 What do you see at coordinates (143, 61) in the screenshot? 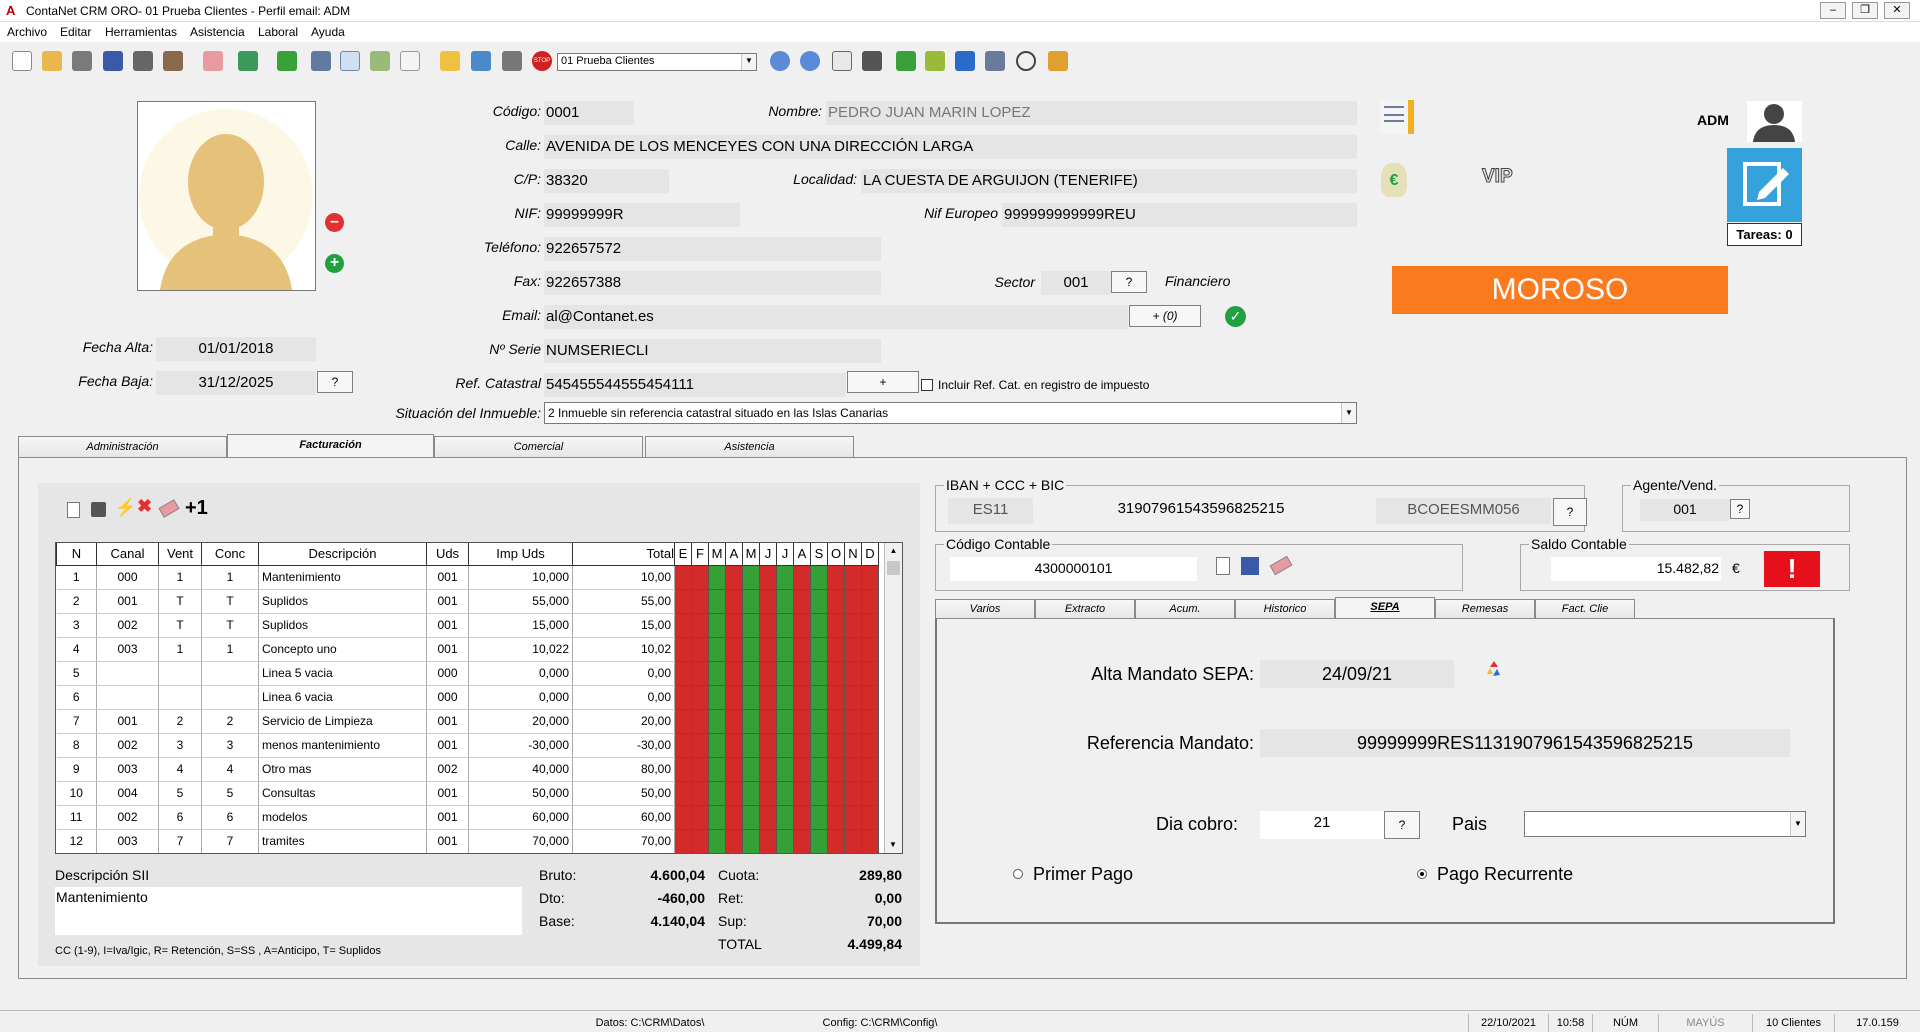
I see `binoculars-icon` at bounding box center [143, 61].